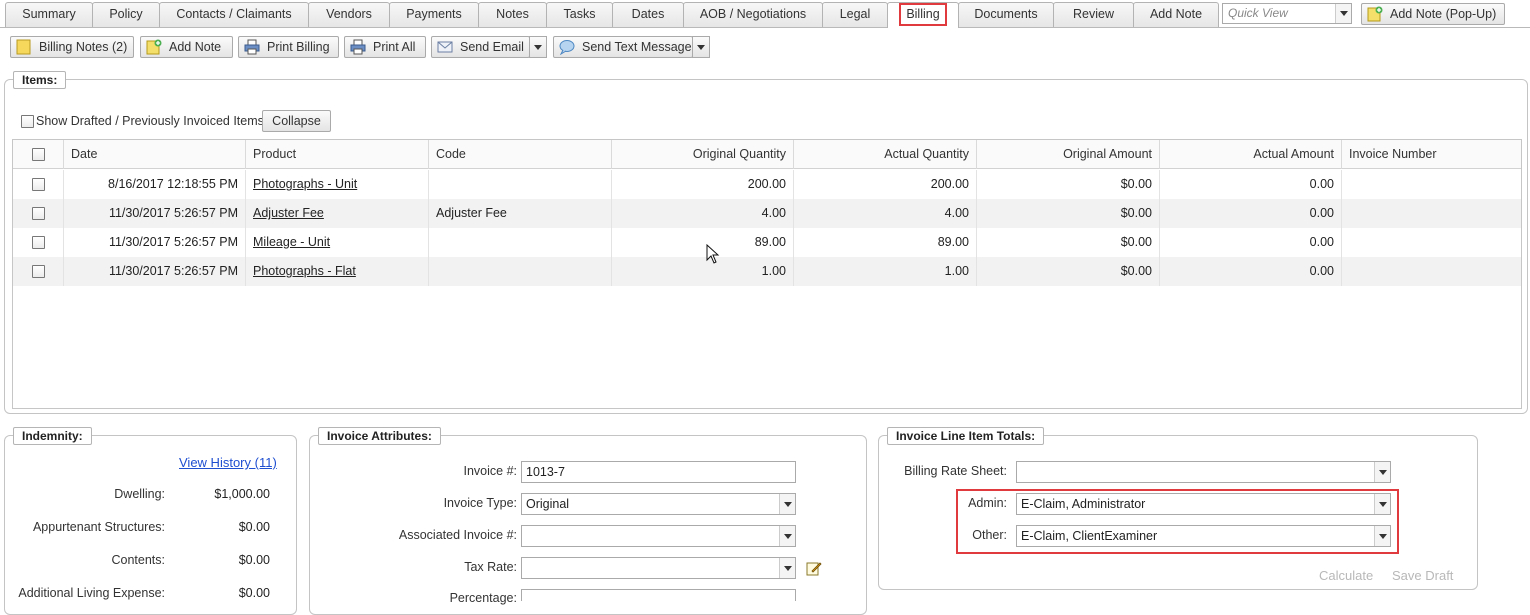 This screenshot has width=1530, height=615. What do you see at coordinates (658, 536) in the screenshot?
I see `associated-invoice-select` at bounding box center [658, 536].